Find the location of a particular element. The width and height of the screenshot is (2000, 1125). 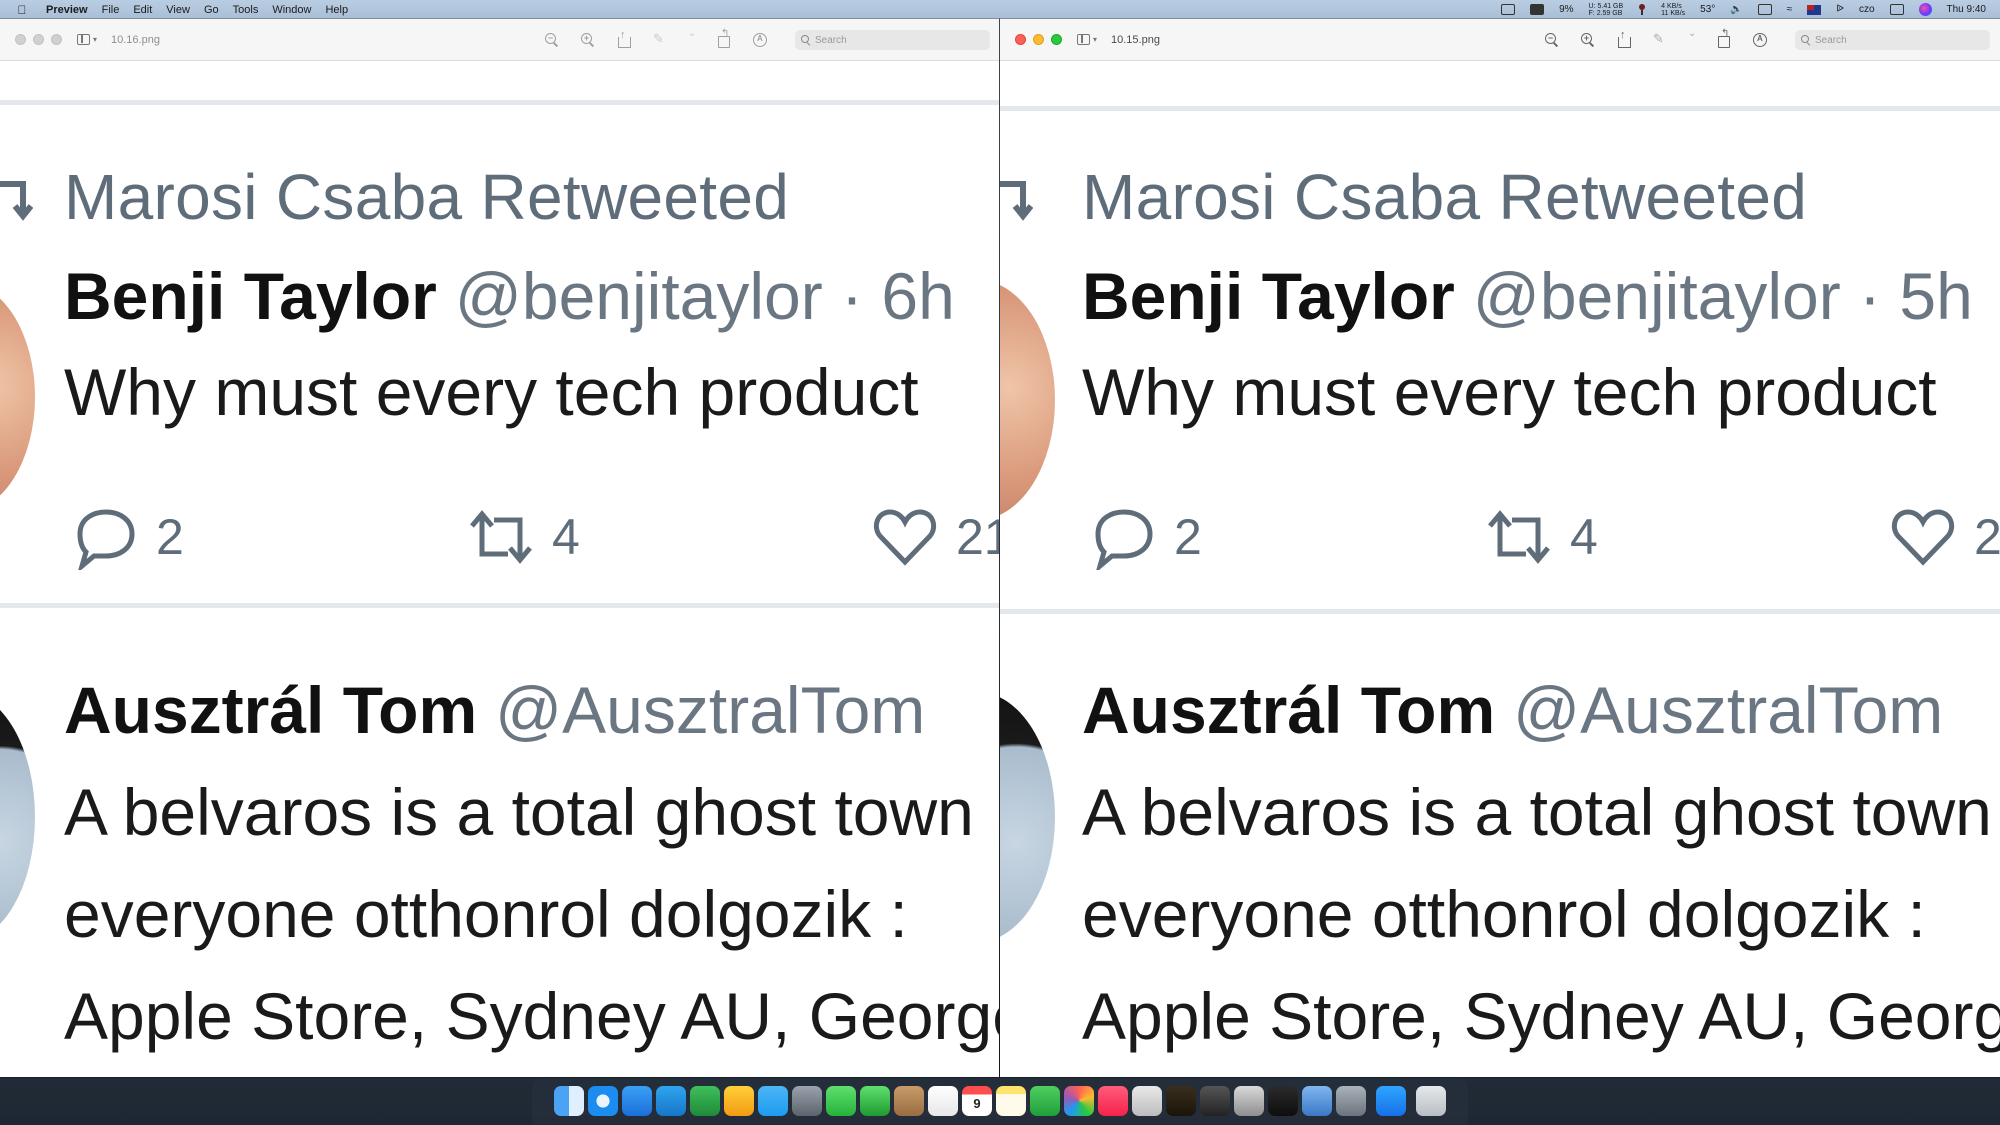

user-name: czo is located at coordinates (1867, 9).